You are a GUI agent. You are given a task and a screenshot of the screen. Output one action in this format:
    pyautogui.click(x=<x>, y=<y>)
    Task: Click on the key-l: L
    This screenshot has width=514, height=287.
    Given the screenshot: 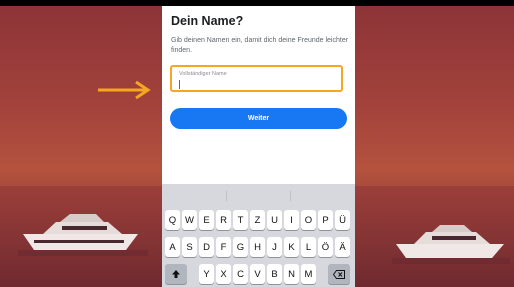 What is the action you would take?
    pyautogui.click(x=308, y=247)
    